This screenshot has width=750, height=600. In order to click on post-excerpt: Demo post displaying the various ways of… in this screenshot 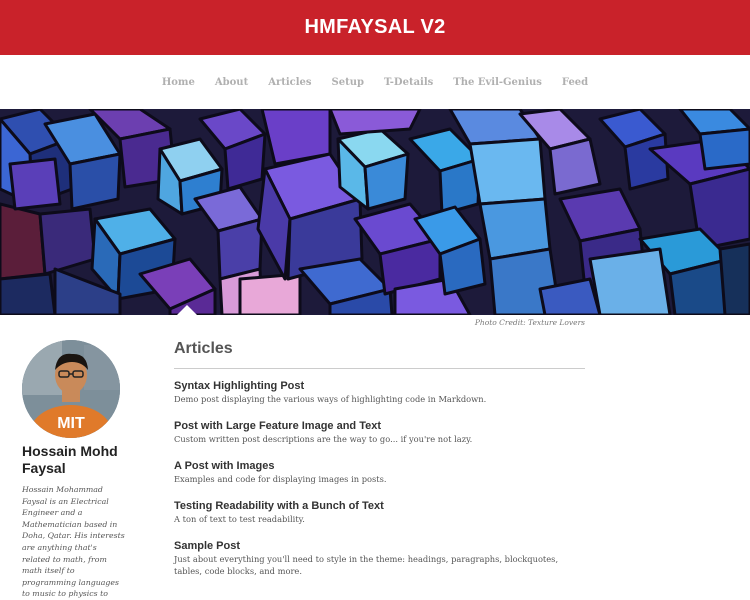, I will do `click(330, 399)`.